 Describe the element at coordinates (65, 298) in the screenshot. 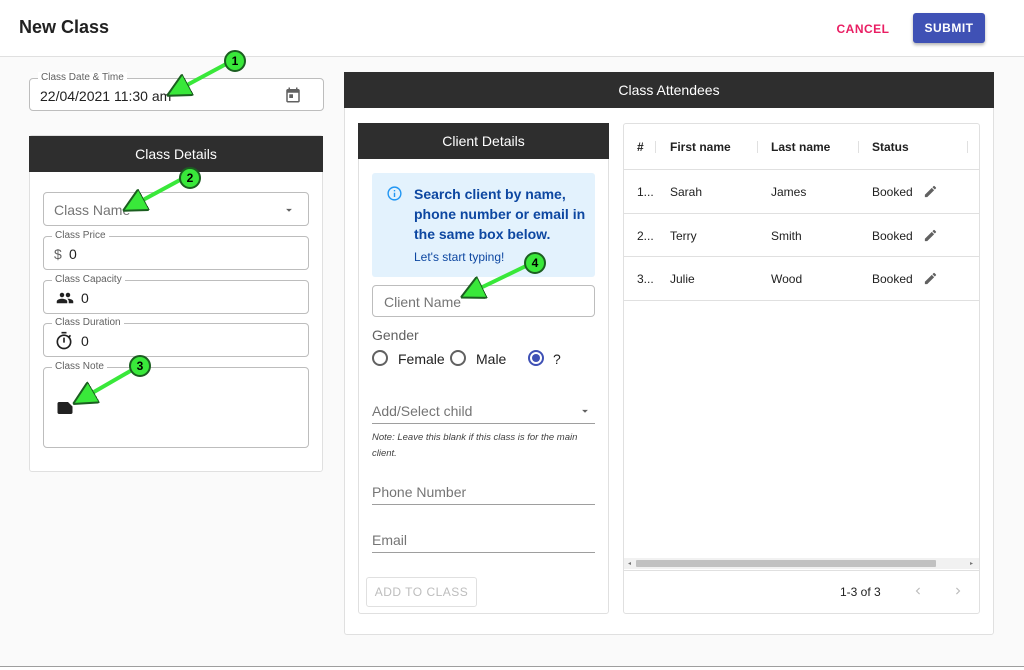

I see `people-icon` at that location.